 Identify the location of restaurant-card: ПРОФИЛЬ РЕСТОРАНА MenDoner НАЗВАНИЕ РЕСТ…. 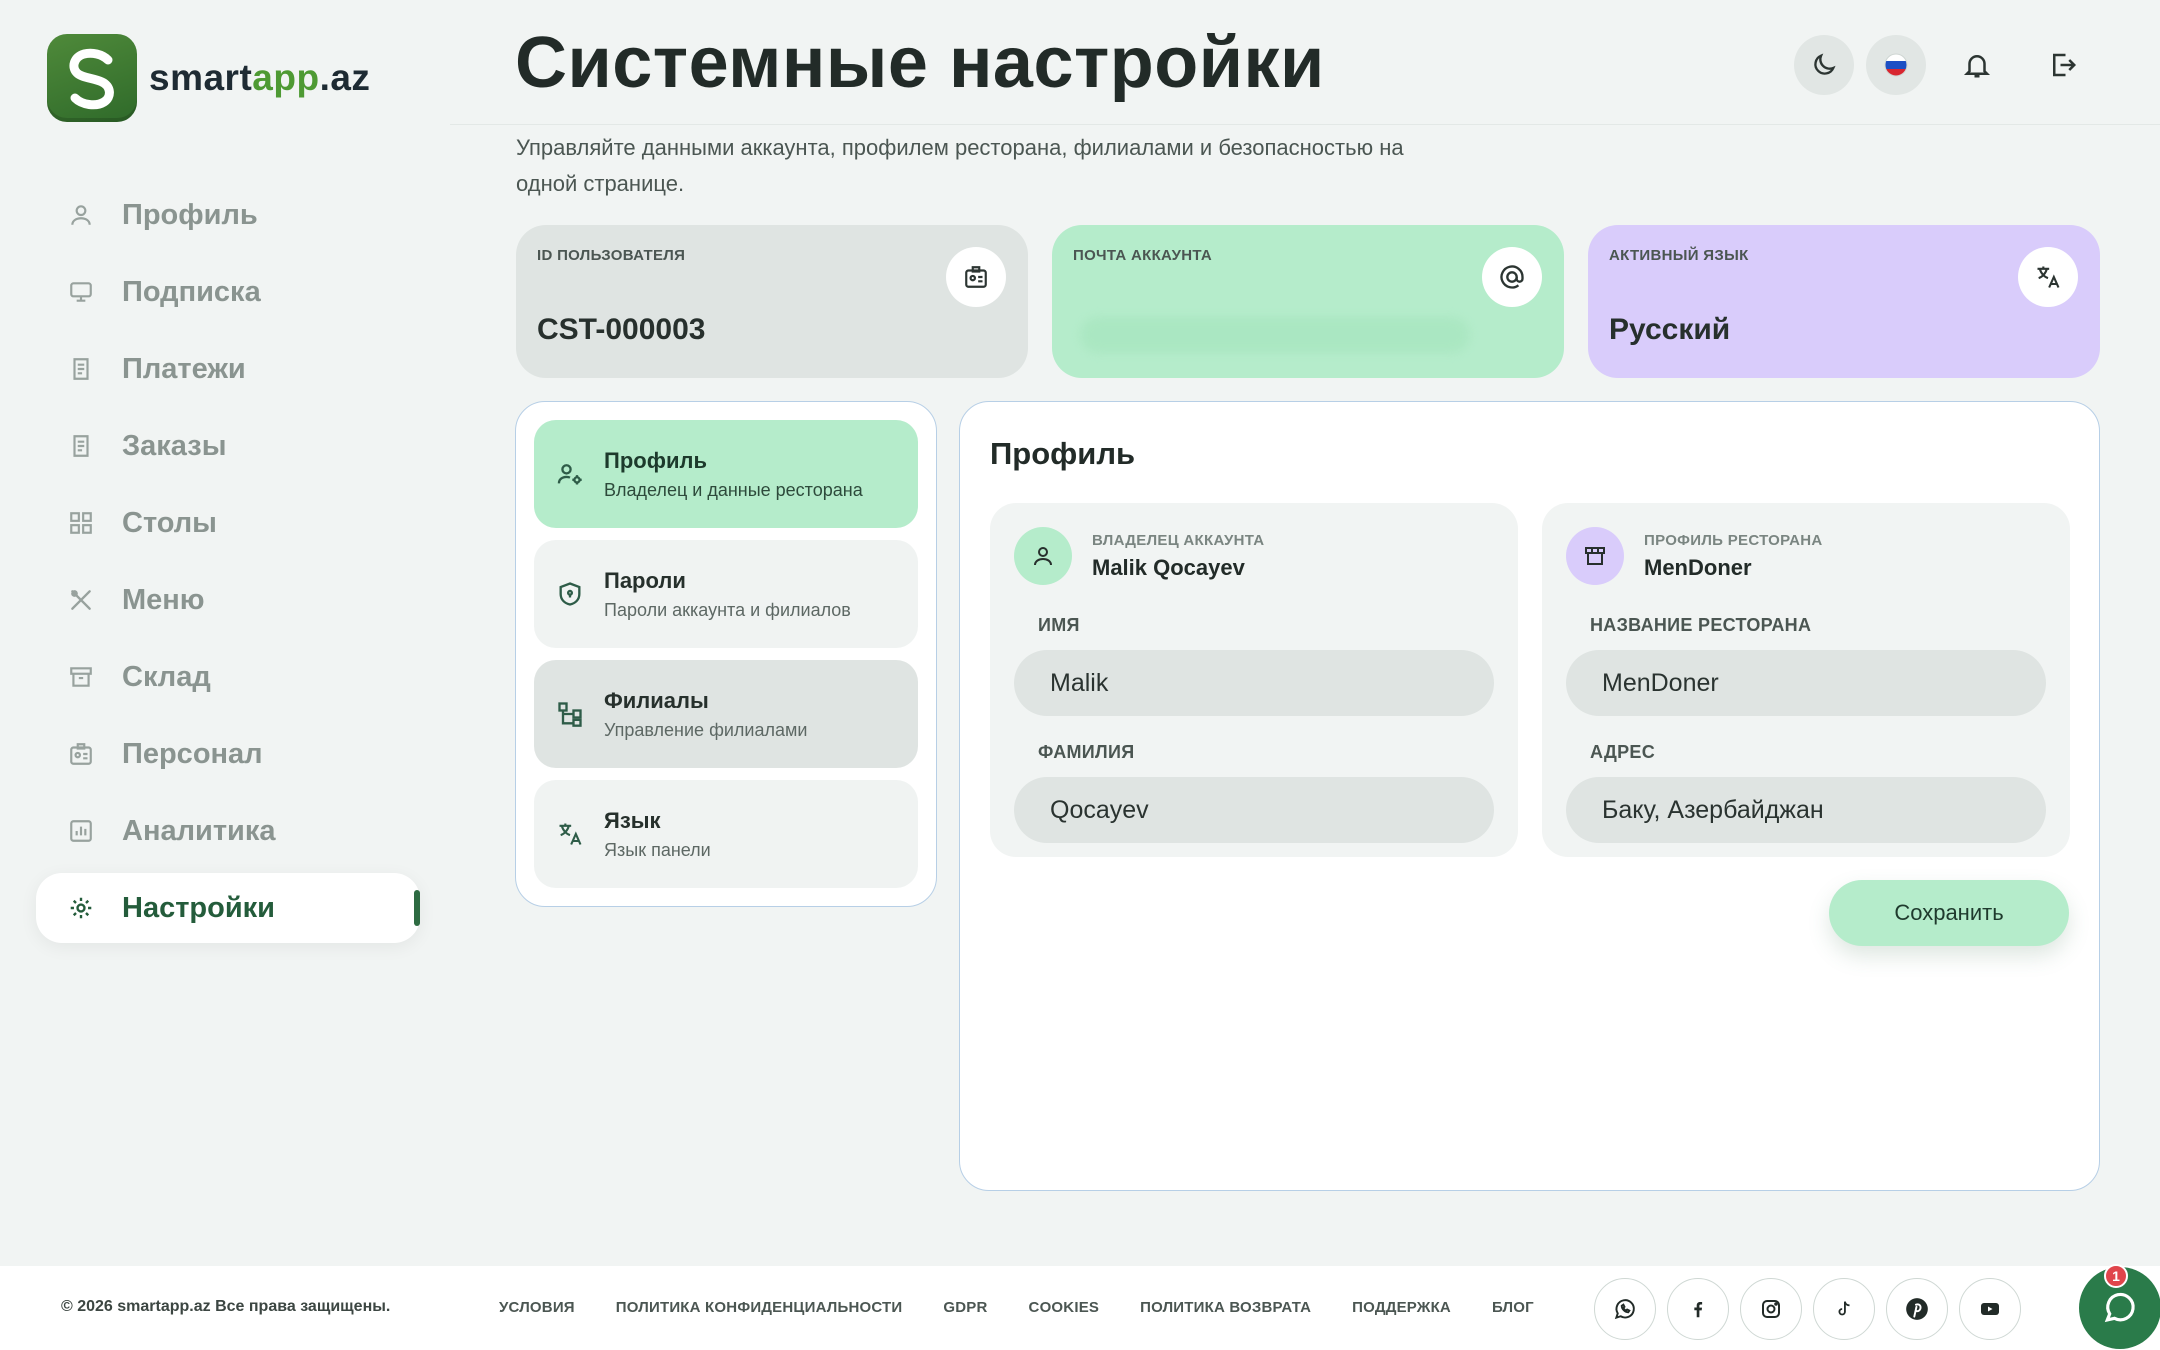
(1806, 680).